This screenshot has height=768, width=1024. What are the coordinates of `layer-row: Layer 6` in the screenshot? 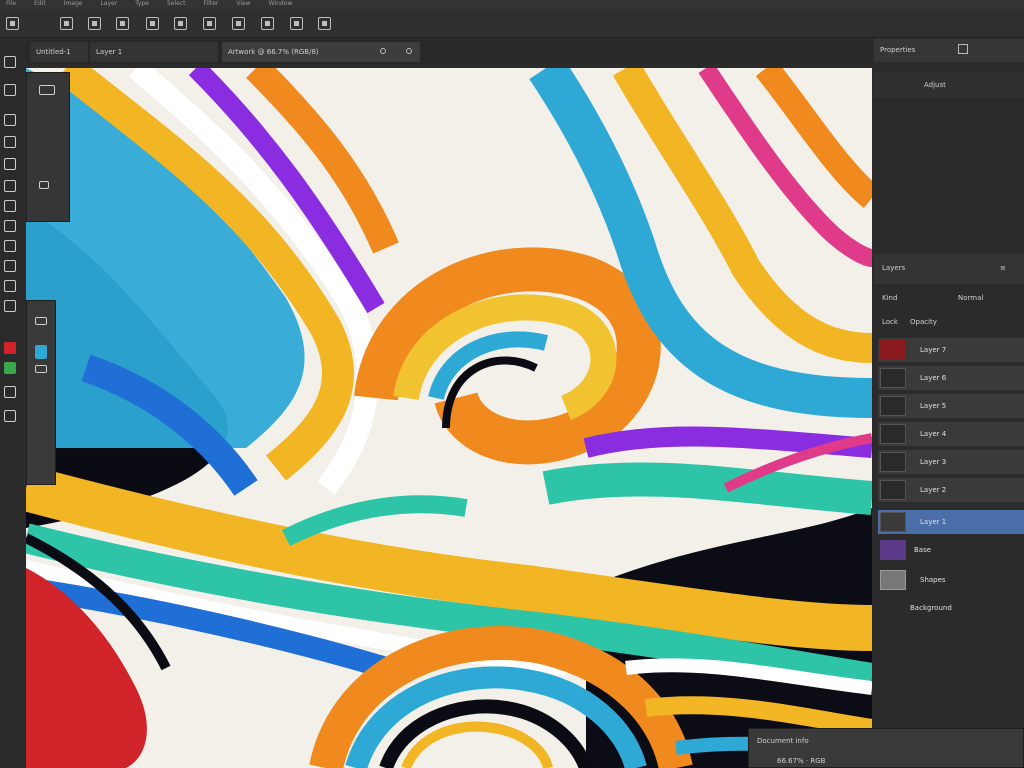 It's located at (951, 378).